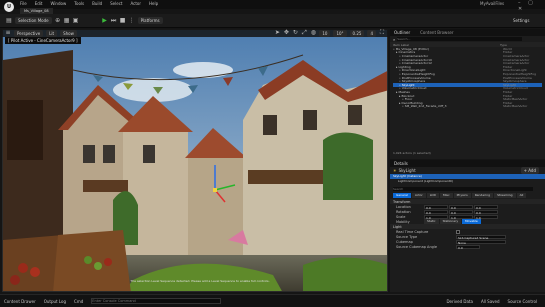  What do you see at coordinates (97, 3) in the screenshot?
I see `menu-build: Build` at bounding box center [97, 3].